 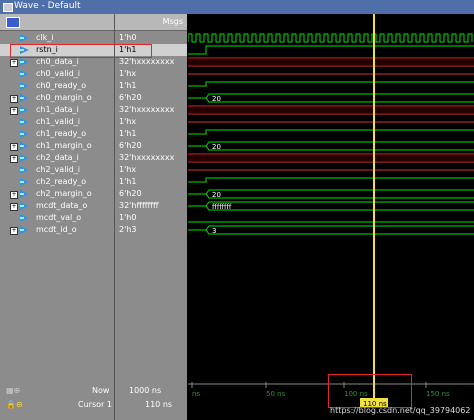 What do you see at coordinates (45, 37) in the screenshot?
I see `signal-name: clk_i` at bounding box center [45, 37].